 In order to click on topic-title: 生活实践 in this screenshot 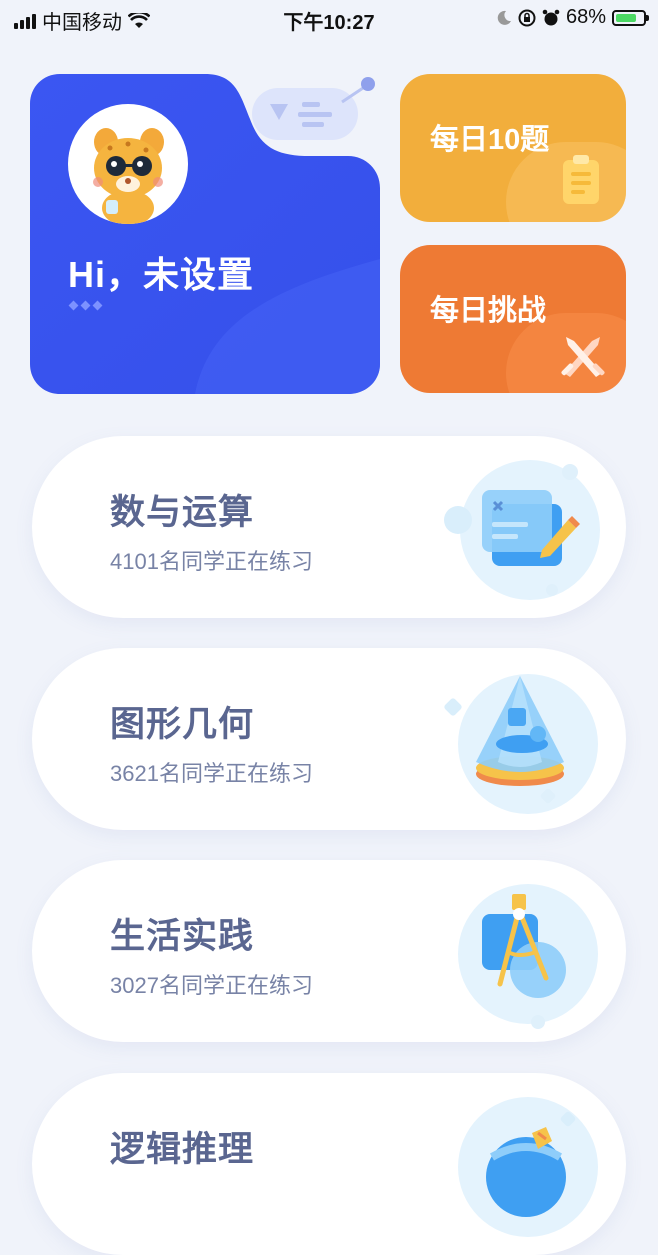, I will do `click(182, 936)`.